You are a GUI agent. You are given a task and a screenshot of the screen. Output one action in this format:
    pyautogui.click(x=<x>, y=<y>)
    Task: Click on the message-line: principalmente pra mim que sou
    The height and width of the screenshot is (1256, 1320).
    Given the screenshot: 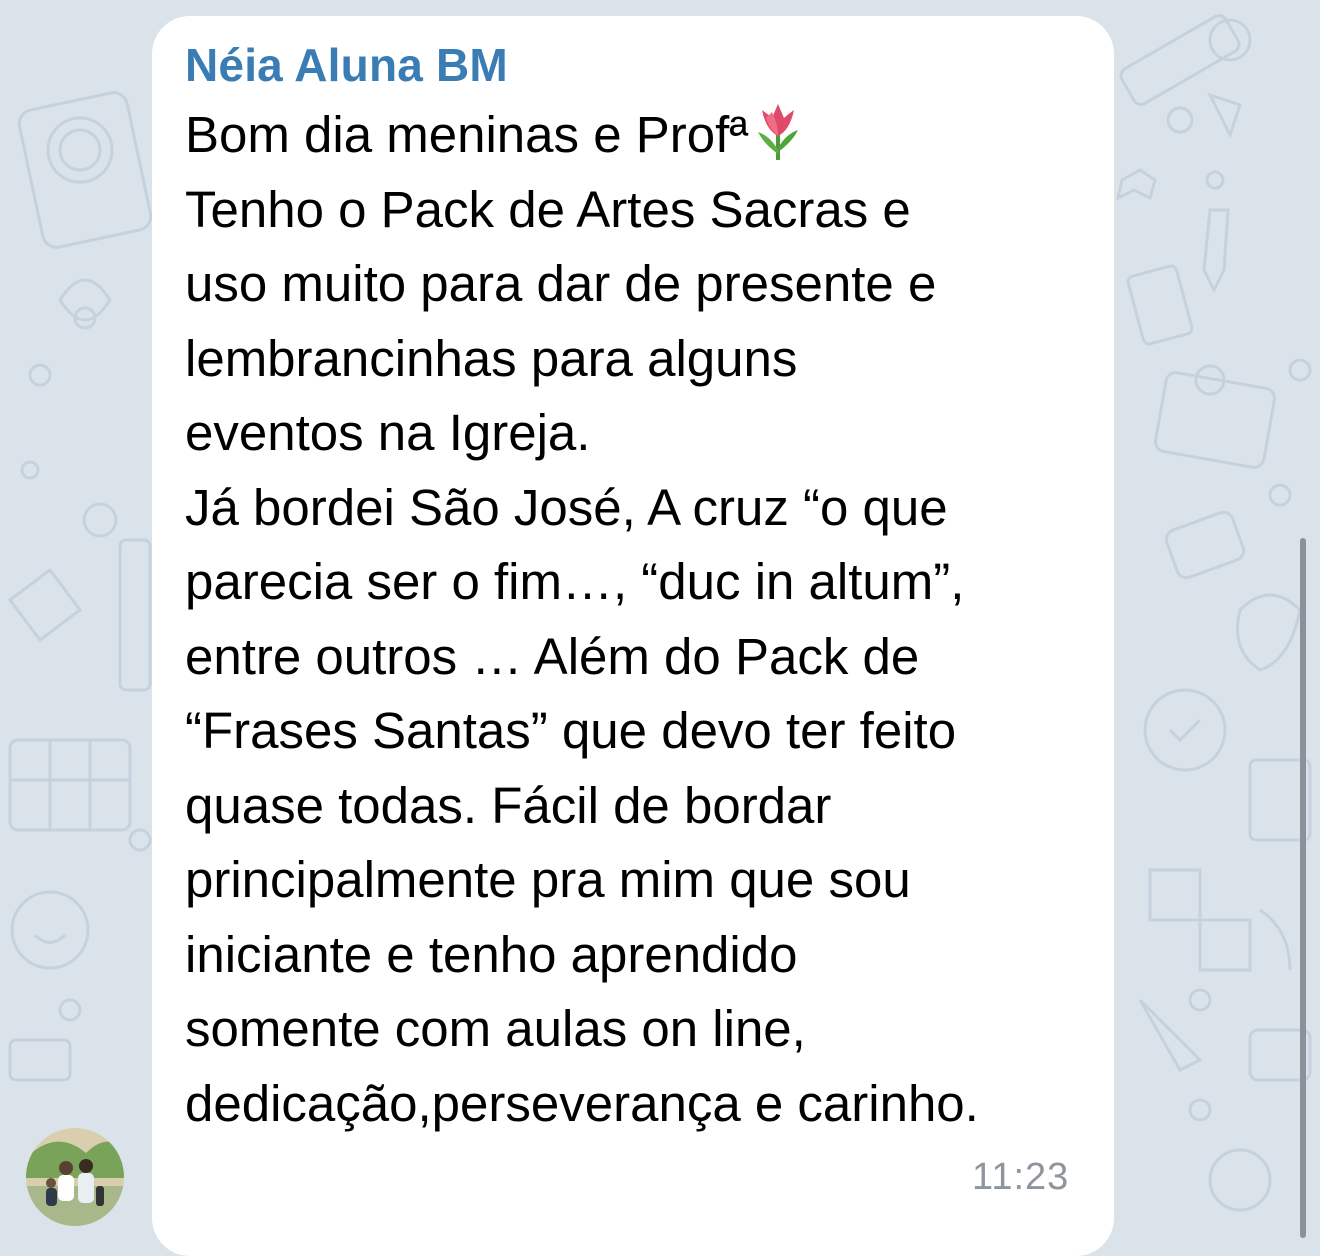 What is the action you would take?
    pyautogui.click(x=548, y=879)
    